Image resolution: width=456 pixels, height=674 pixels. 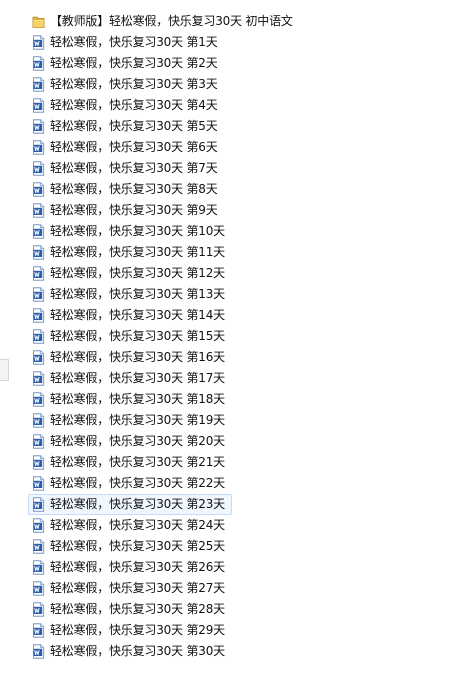 I want to click on pane-resize-handle, so click(x=4, y=370).